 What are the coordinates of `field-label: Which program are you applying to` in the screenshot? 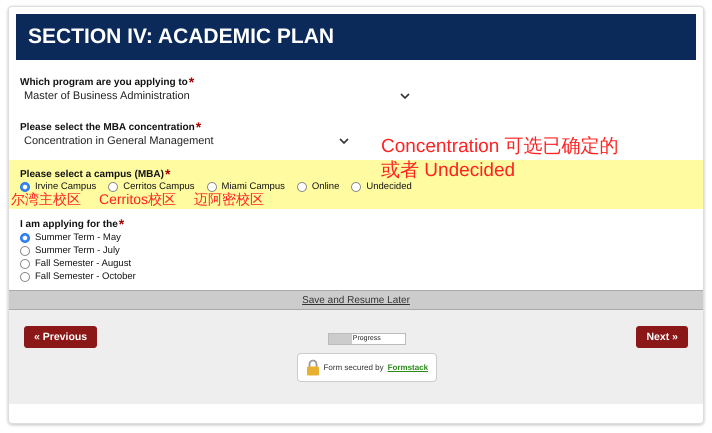 It's located at (104, 82).